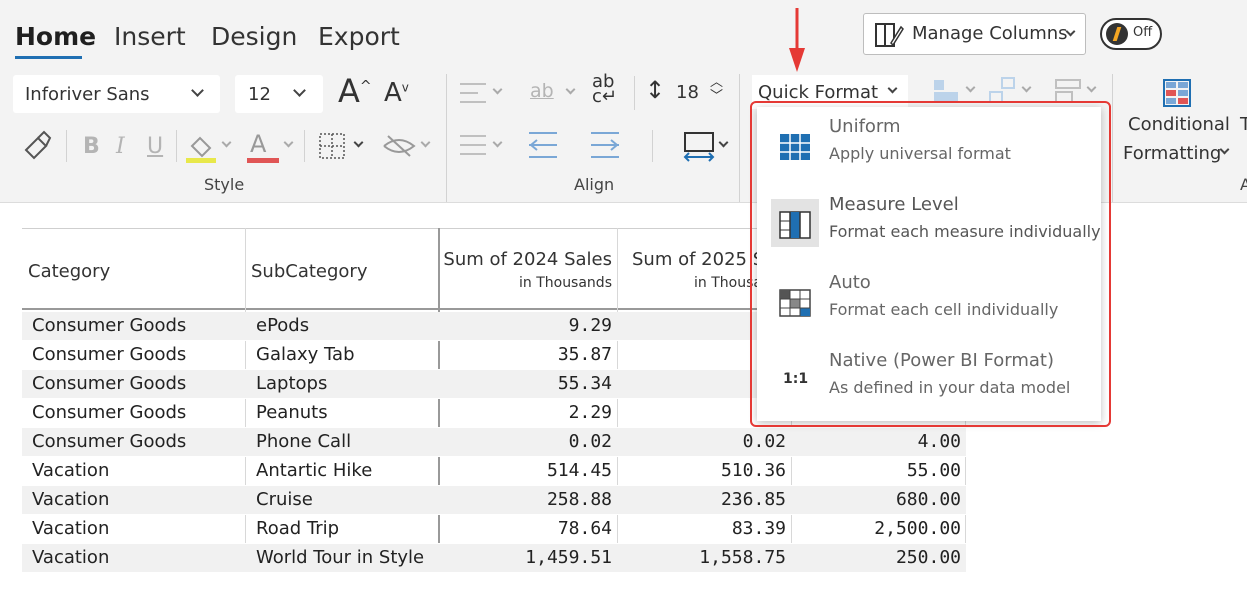 The height and width of the screenshot is (602, 1247). I want to click on fill-color-icon, so click(201, 147).